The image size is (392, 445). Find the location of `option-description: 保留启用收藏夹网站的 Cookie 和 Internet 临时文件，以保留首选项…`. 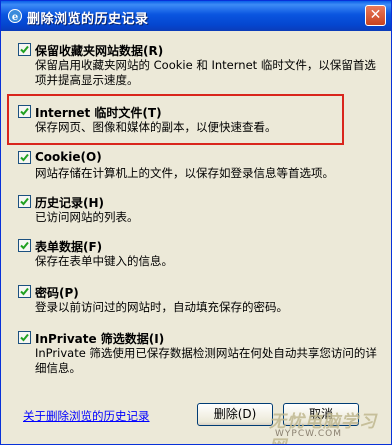

option-description: 保留启用收藏夹网站的 Cookie 和 Internet 临时文件，以保留首选项… is located at coordinates (205, 72).